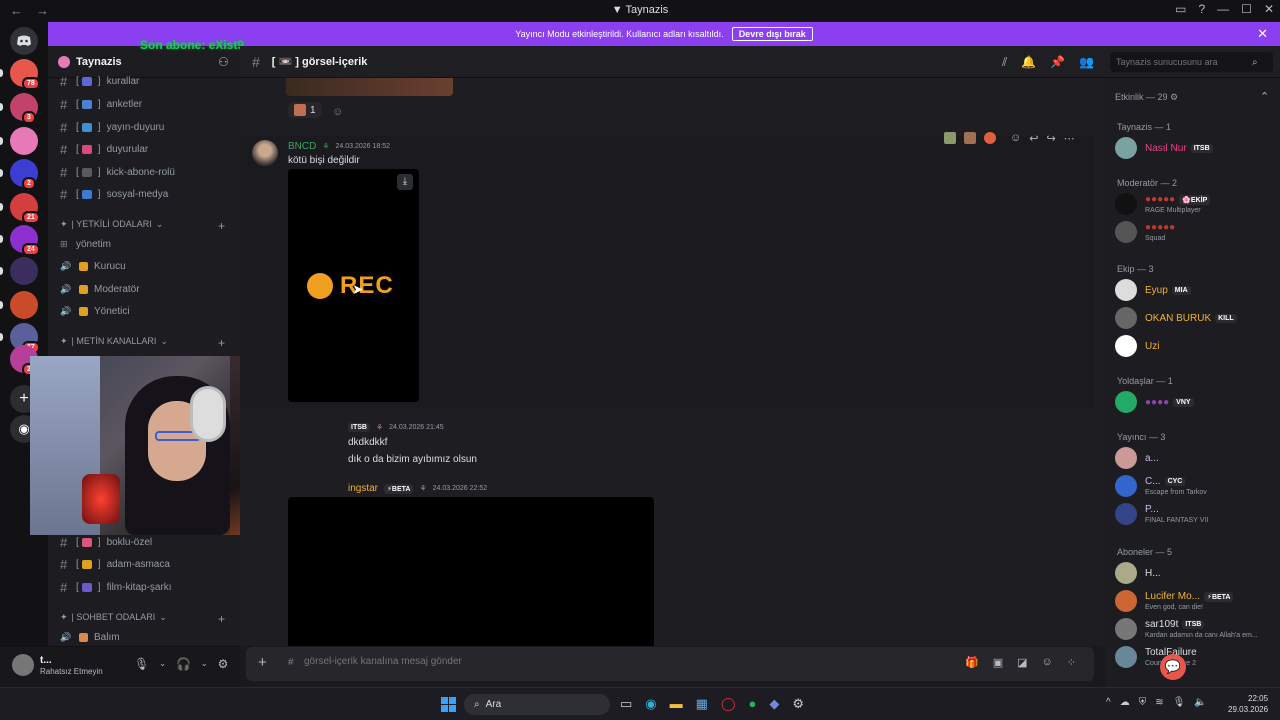  What do you see at coordinates (1071, 662) in the screenshot?
I see `apps-icon: ⁘` at bounding box center [1071, 662].